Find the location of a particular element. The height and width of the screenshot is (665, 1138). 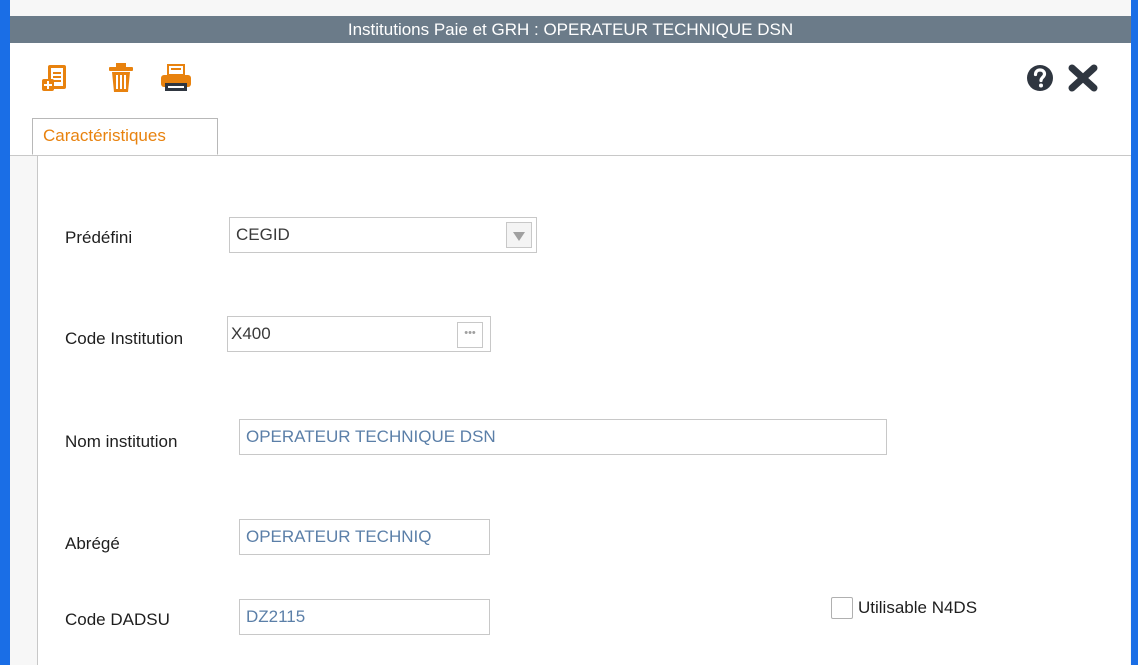

code-dadsu-field: DZ2115 is located at coordinates (364, 617).